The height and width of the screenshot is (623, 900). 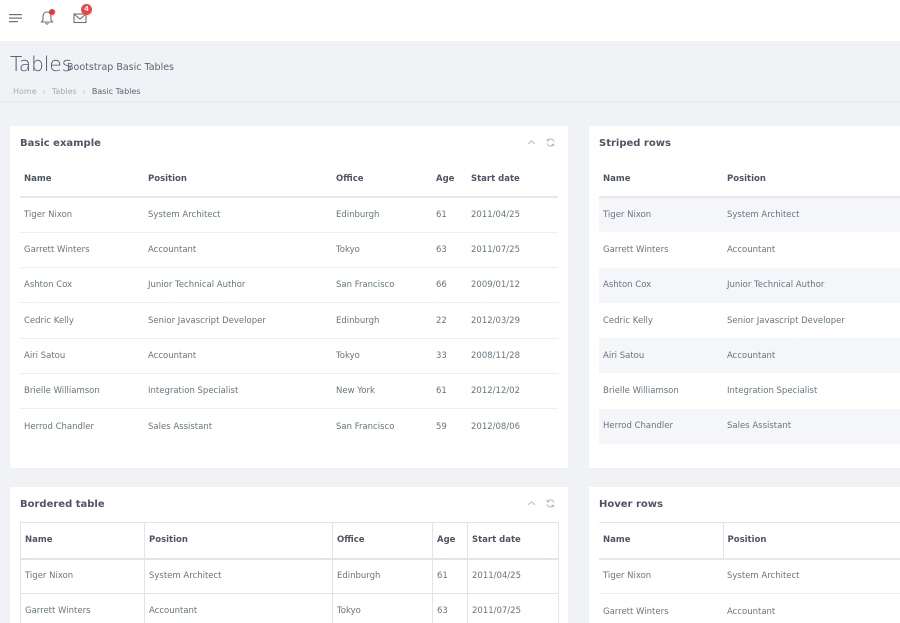 What do you see at coordinates (512, 214) in the screenshot?
I see `table-cell: 2011/04/25` at bounding box center [512, 214].